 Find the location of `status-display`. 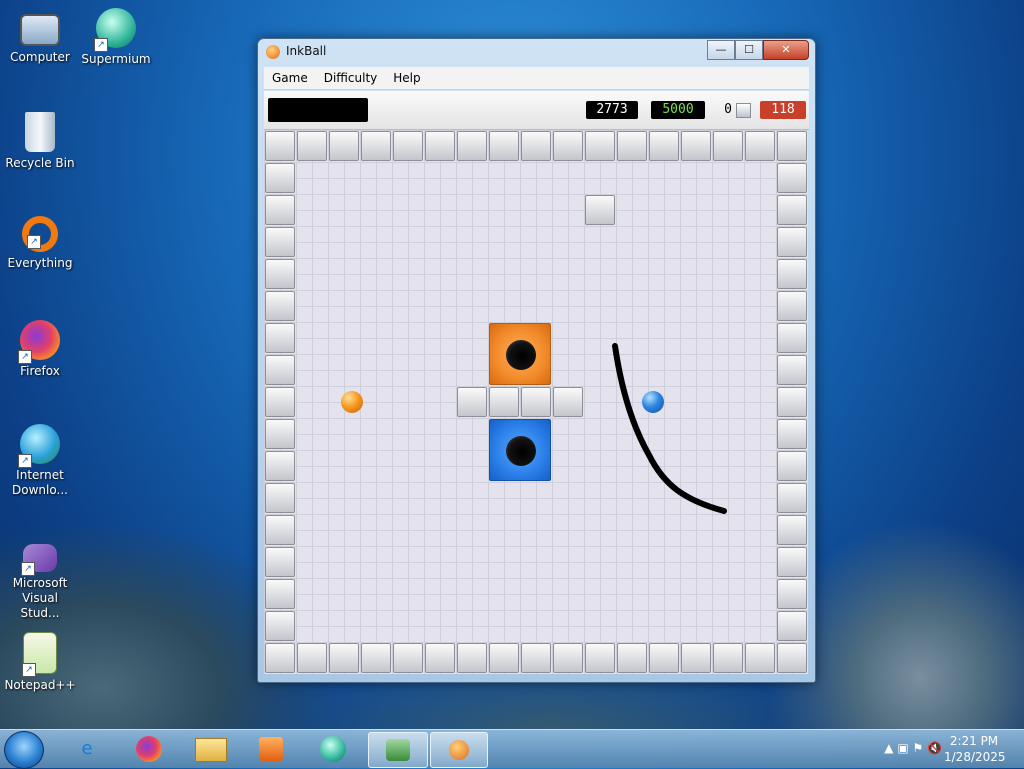

status-display is located at coordinates (318, 110).